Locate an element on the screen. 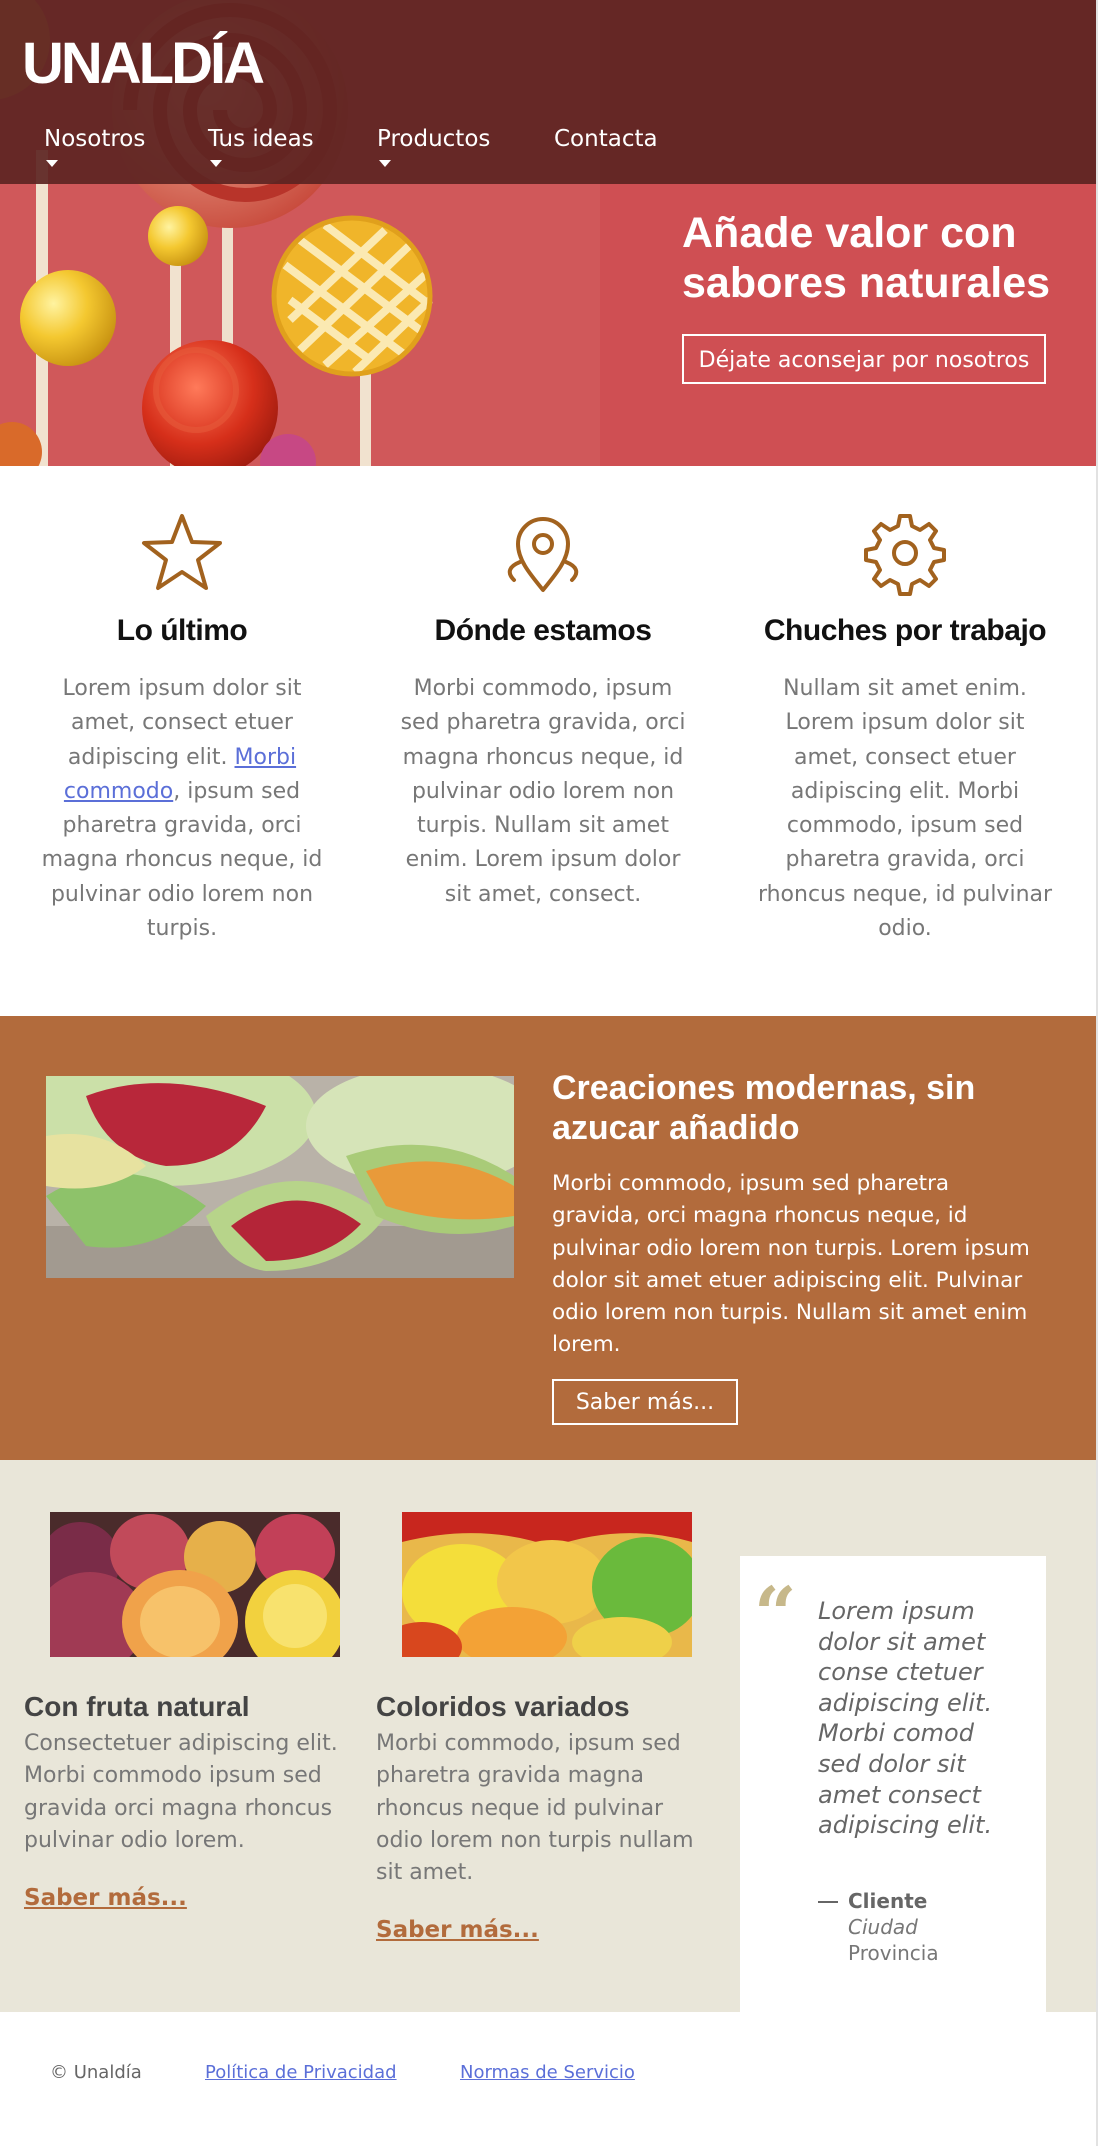 This screenshot has width=1098, height=2146. promo-title: Creaciones modernas, sin azucar añadido is located at coordinates (764, 1108).